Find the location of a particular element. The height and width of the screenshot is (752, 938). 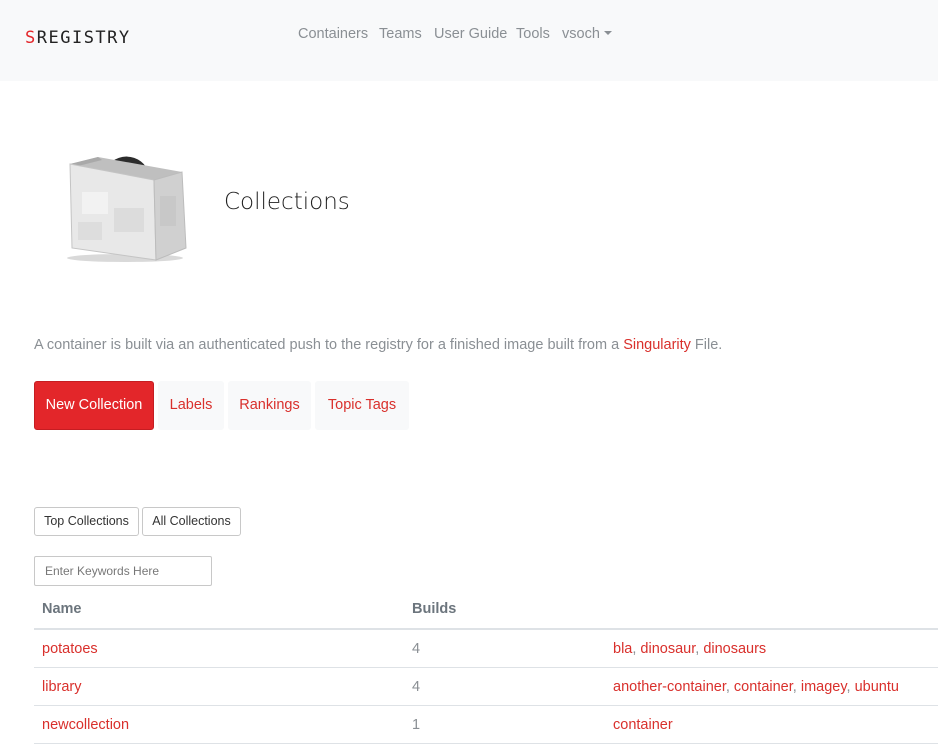

tag-link: dinosaur is located at coordinates (667, 649).